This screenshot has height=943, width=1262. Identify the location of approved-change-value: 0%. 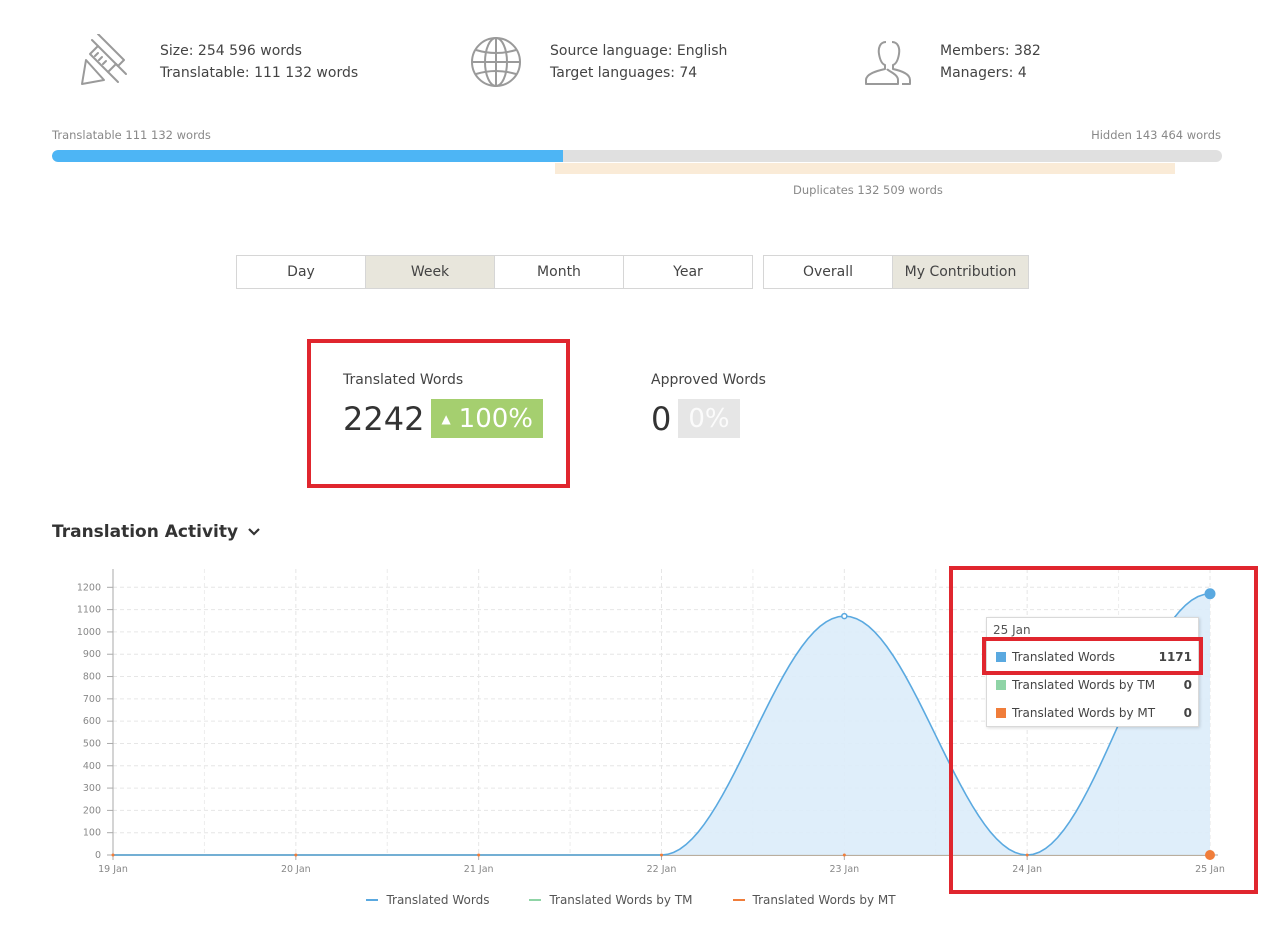
(709, 418).